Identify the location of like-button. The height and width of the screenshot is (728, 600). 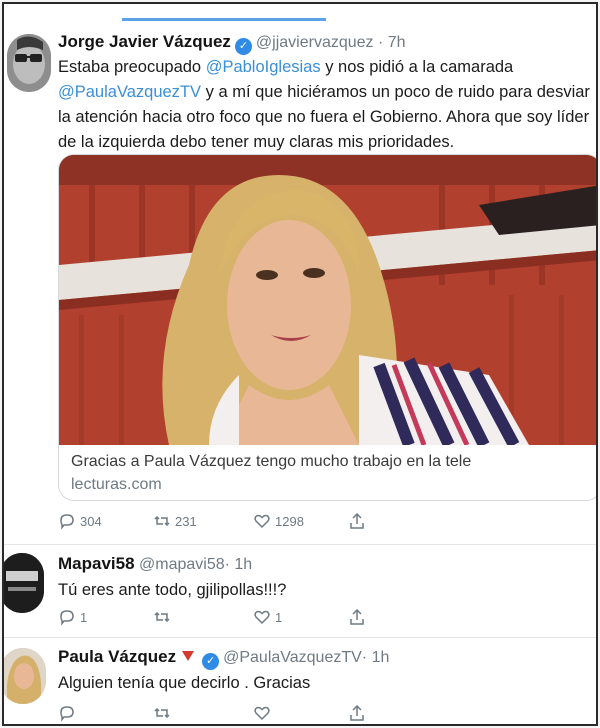
(264, 713).